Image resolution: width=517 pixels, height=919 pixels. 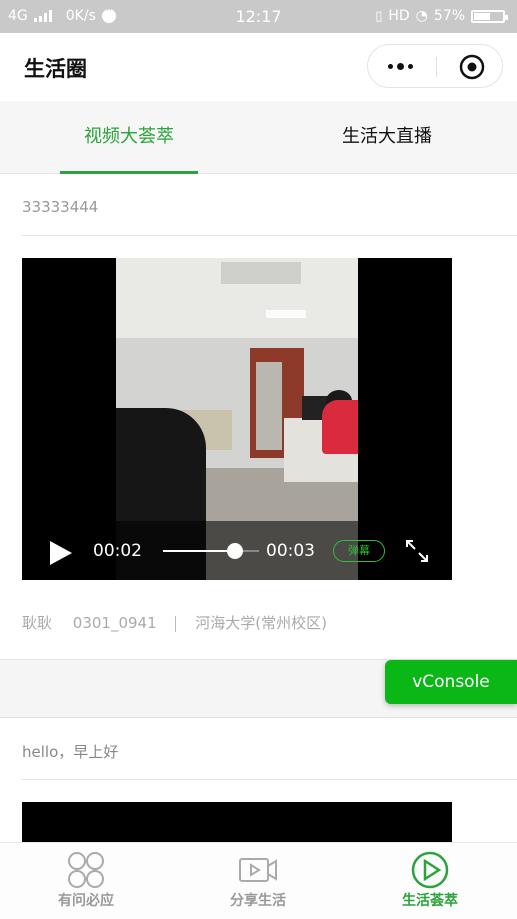 I want to click on tab-live: 生活大直播, so click(x=387, y=137).